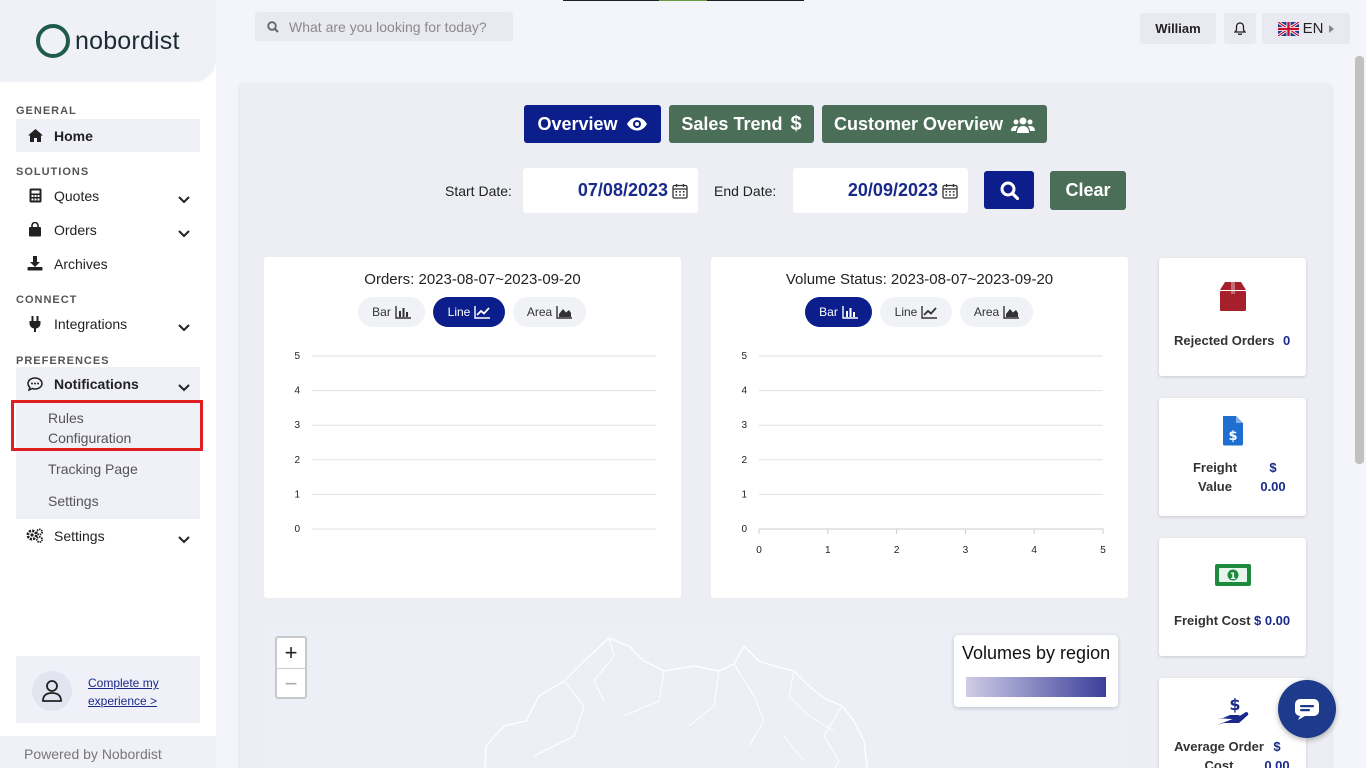 This screenshot has height=768, width=1366. Describe the element at coordinates (1232, 317) in the screenshot. I see `rejected-orders-card: Rejected Orders 0` at that location.